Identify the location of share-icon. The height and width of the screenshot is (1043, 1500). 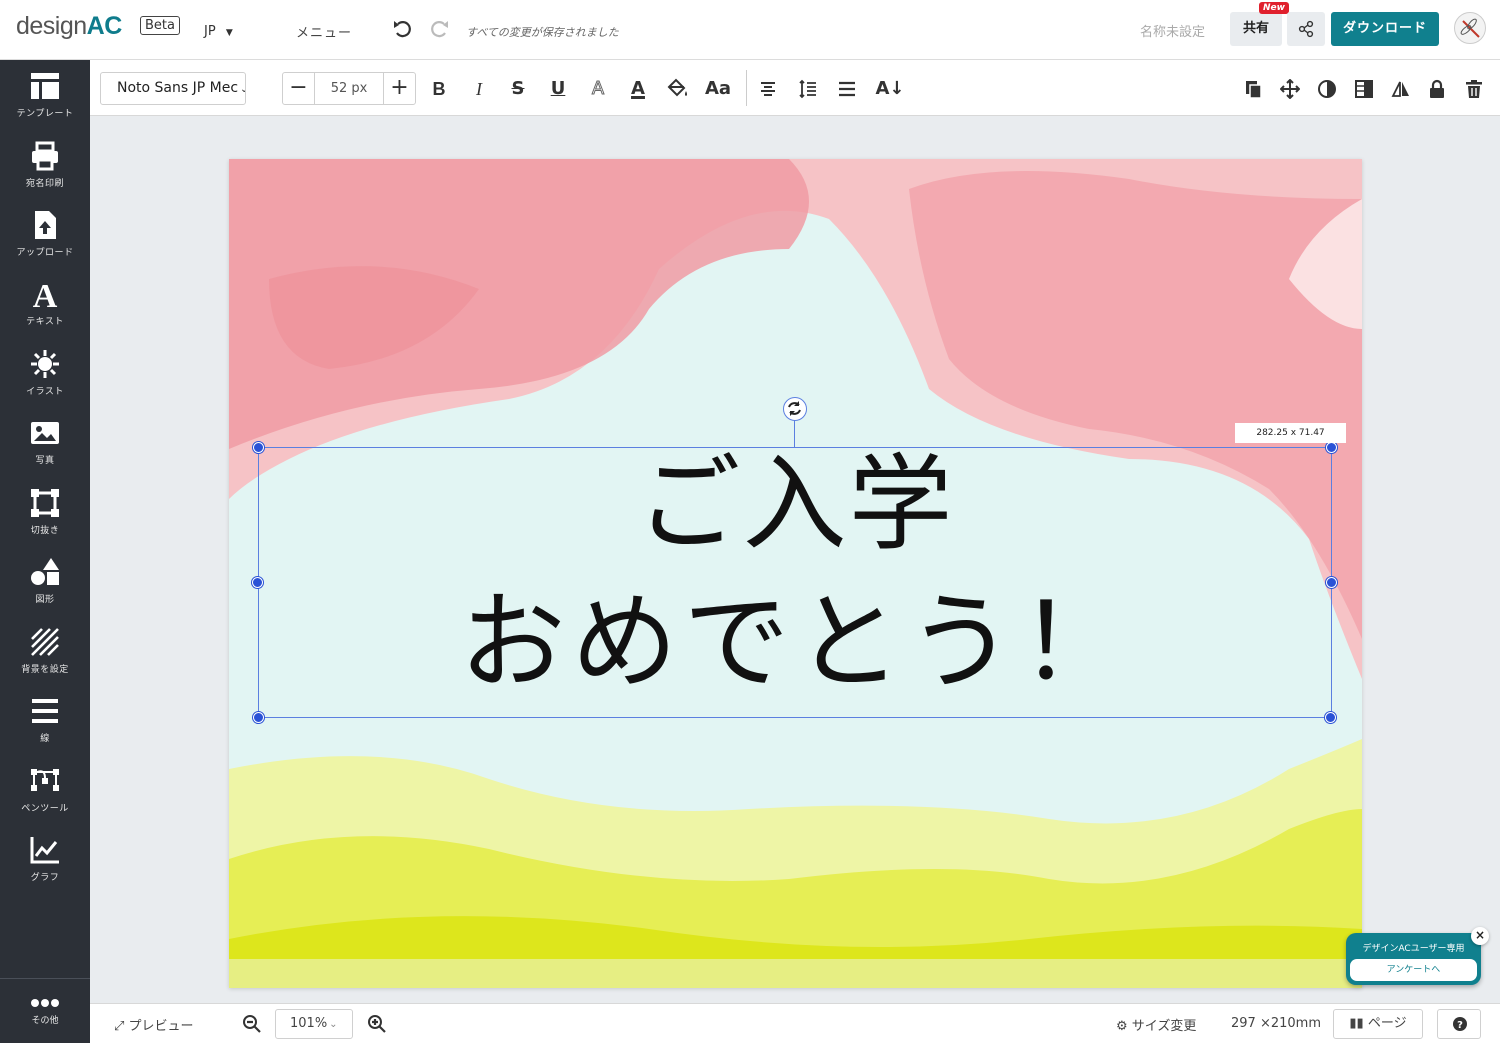
(1306, 29).